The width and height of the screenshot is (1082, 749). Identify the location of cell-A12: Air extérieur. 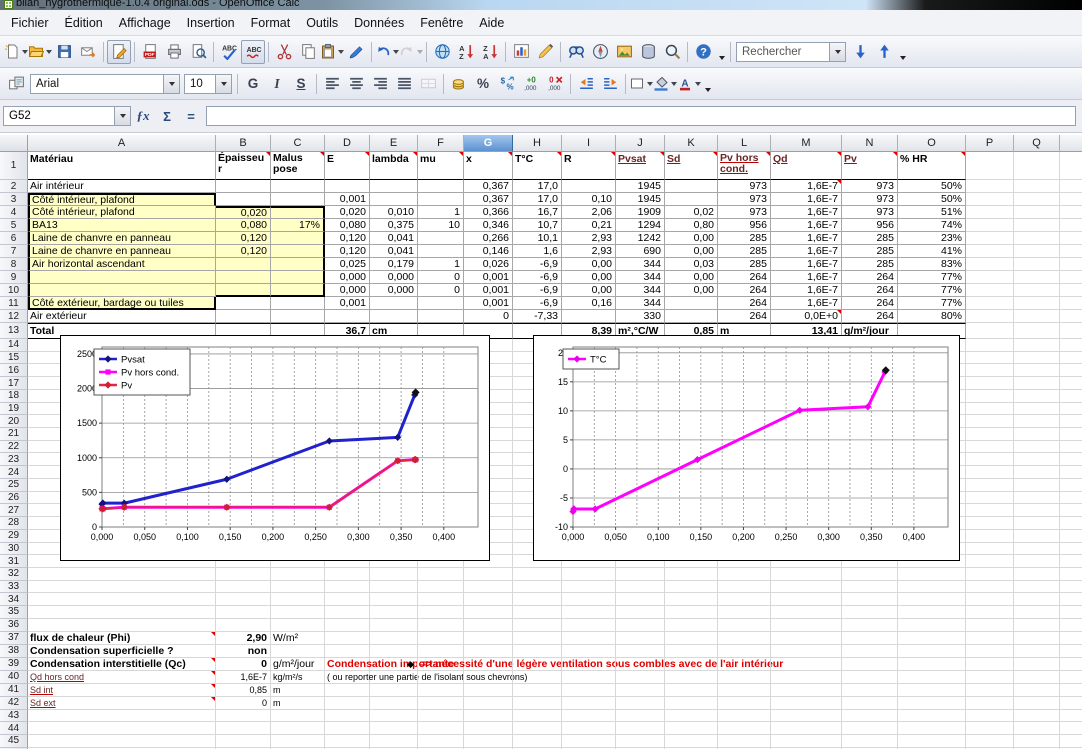
(122, 316).